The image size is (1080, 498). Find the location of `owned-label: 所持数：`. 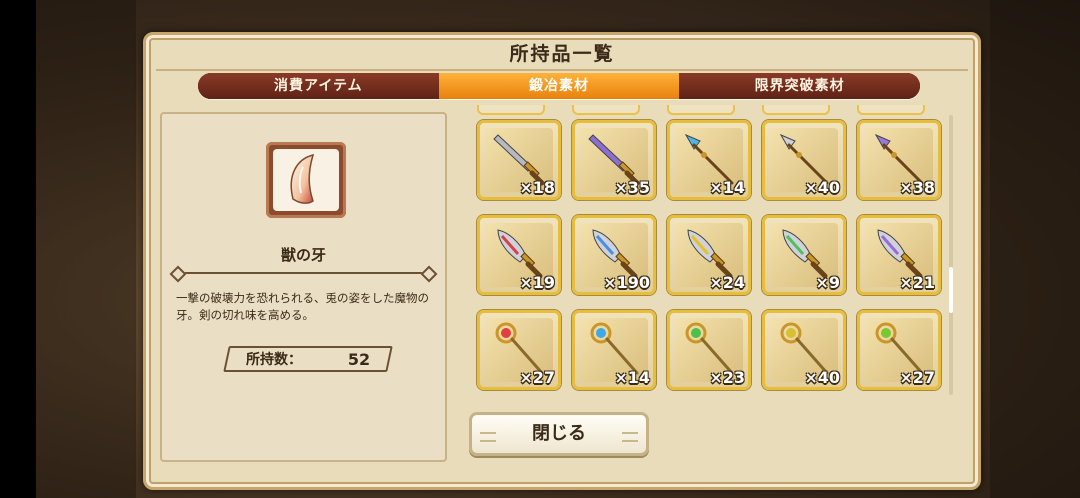

owned-label: 所持数： is located at coordinates (274, 360).